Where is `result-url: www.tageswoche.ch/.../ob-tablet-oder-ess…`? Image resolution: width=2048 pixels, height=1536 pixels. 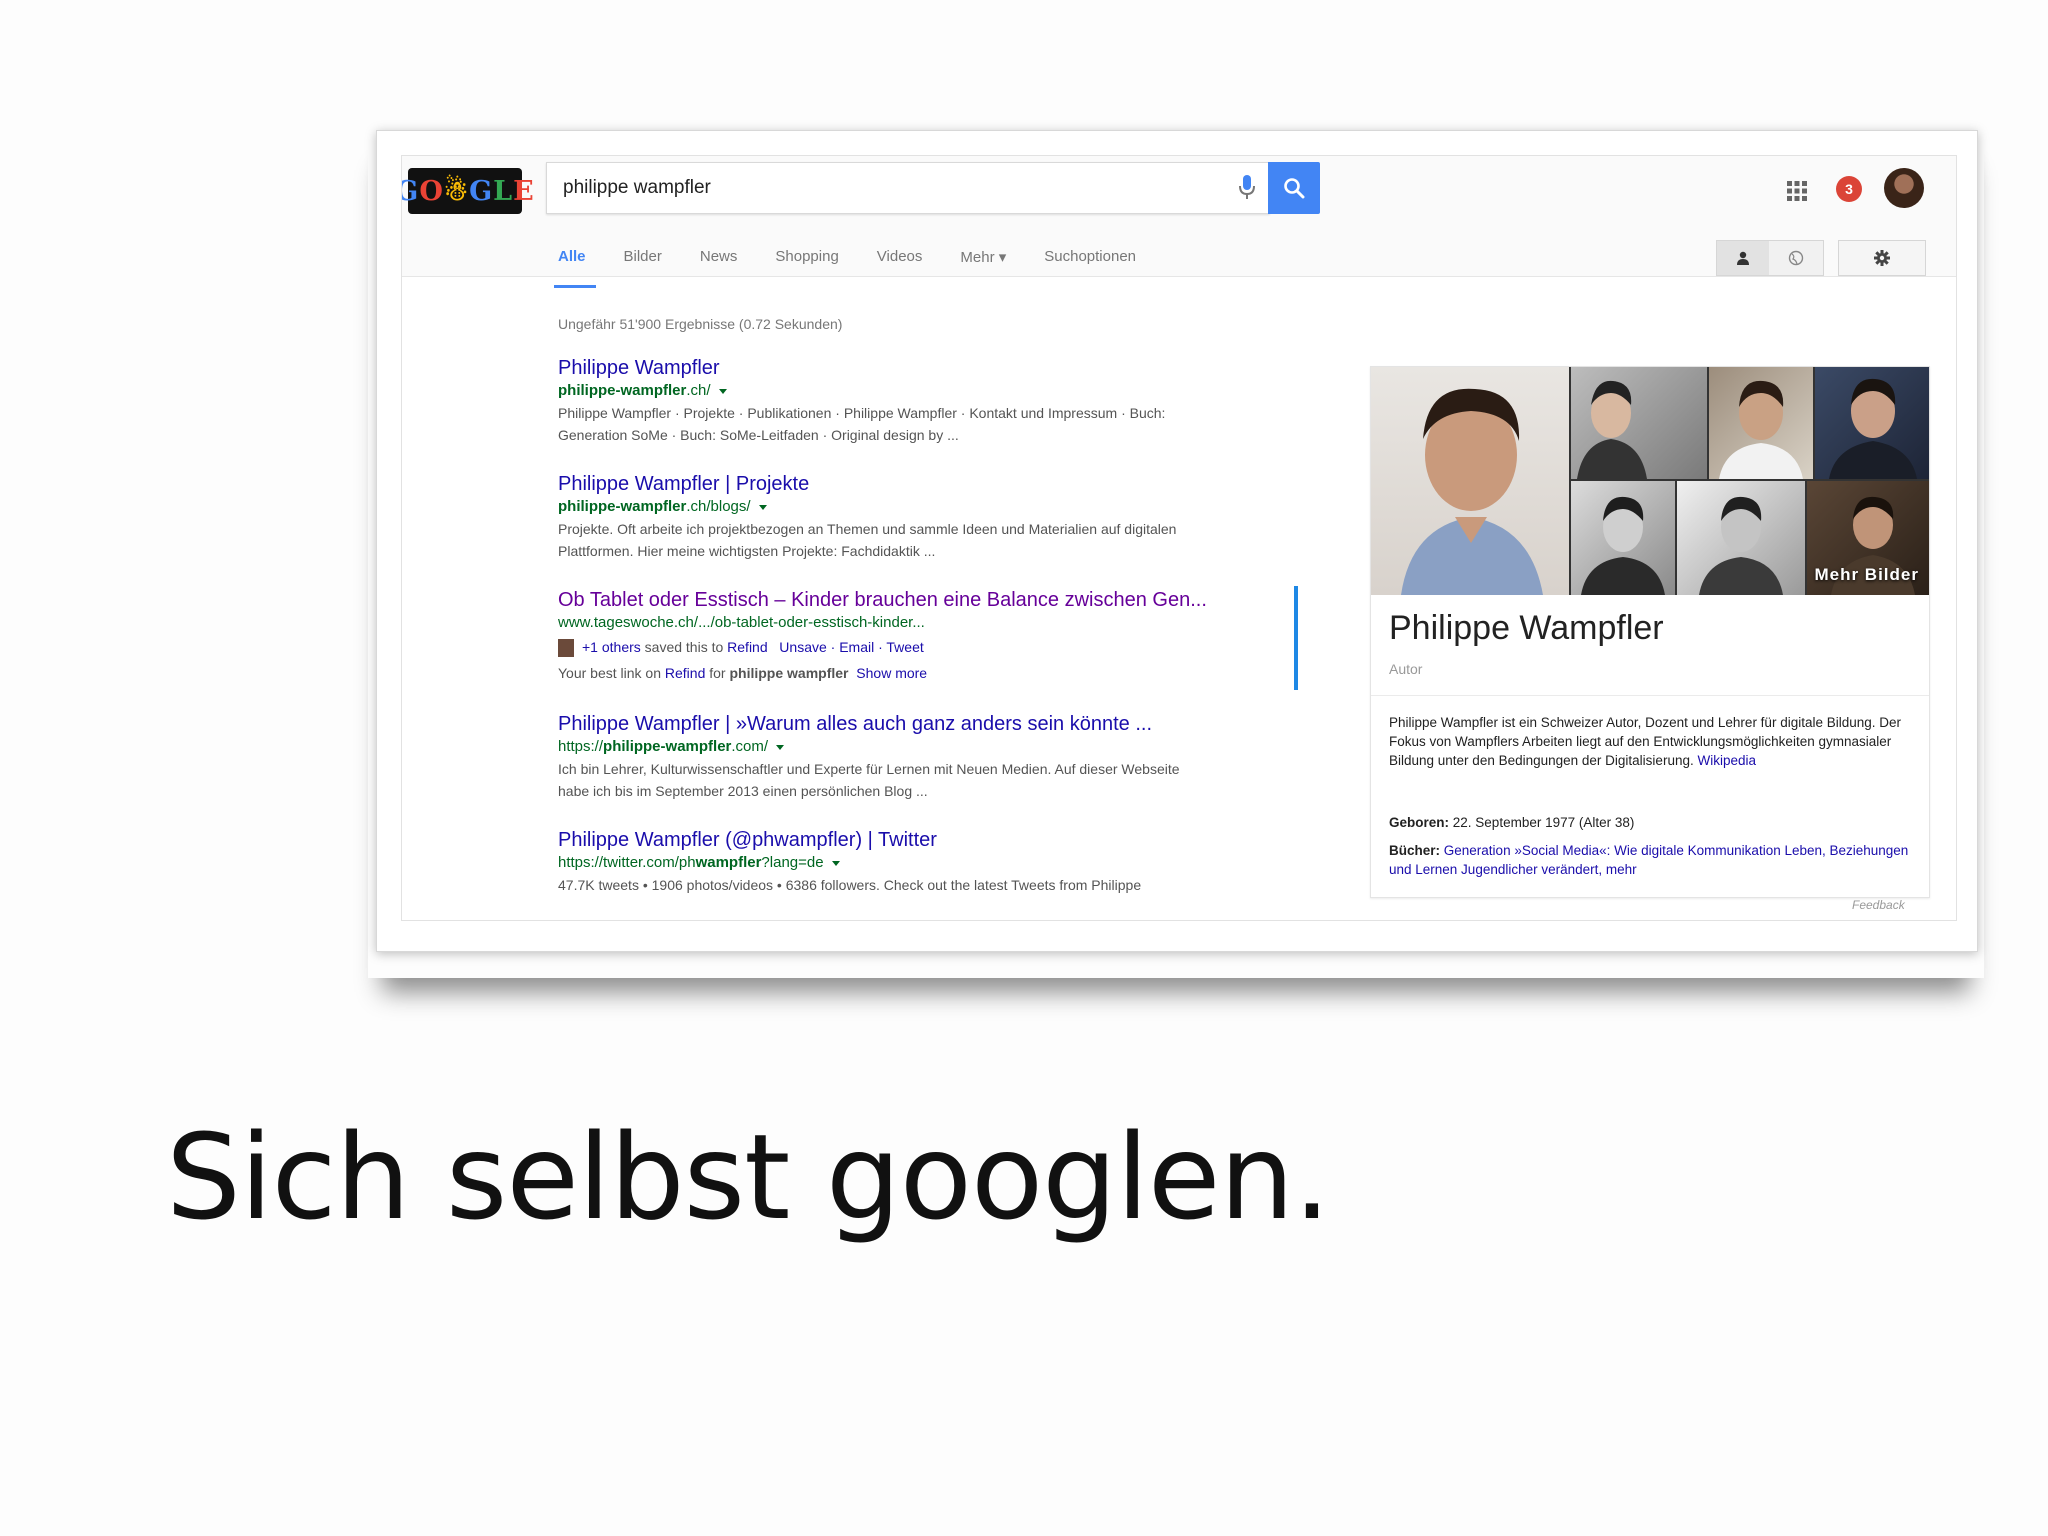
result-url: www.tageswoche.ch/.../ob-tablet-oder-ess… is located at coordinates (741, 622).